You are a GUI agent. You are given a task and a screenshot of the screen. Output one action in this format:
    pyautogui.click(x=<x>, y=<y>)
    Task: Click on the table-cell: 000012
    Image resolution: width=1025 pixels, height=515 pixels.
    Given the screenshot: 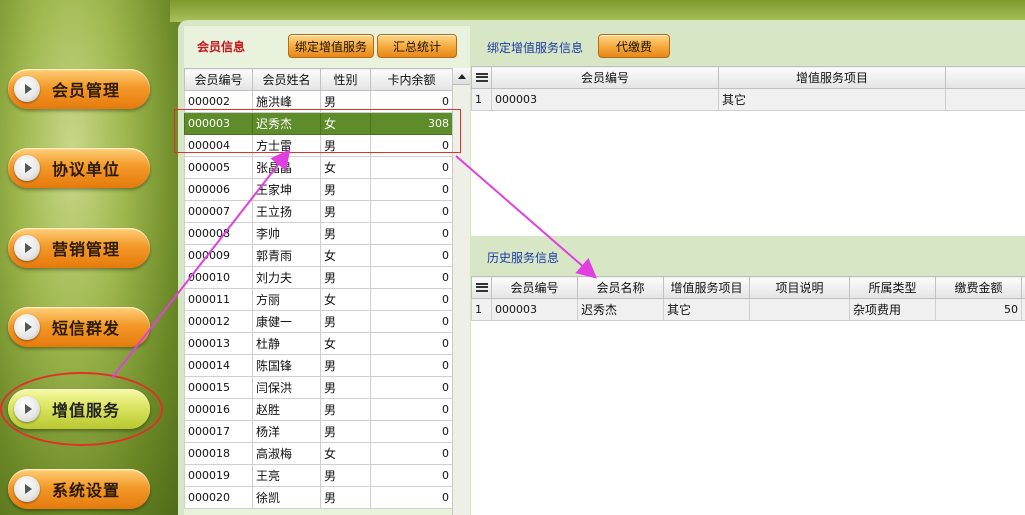 What is the action you would take?
    pyautogui.click(x=218, y=321)
    